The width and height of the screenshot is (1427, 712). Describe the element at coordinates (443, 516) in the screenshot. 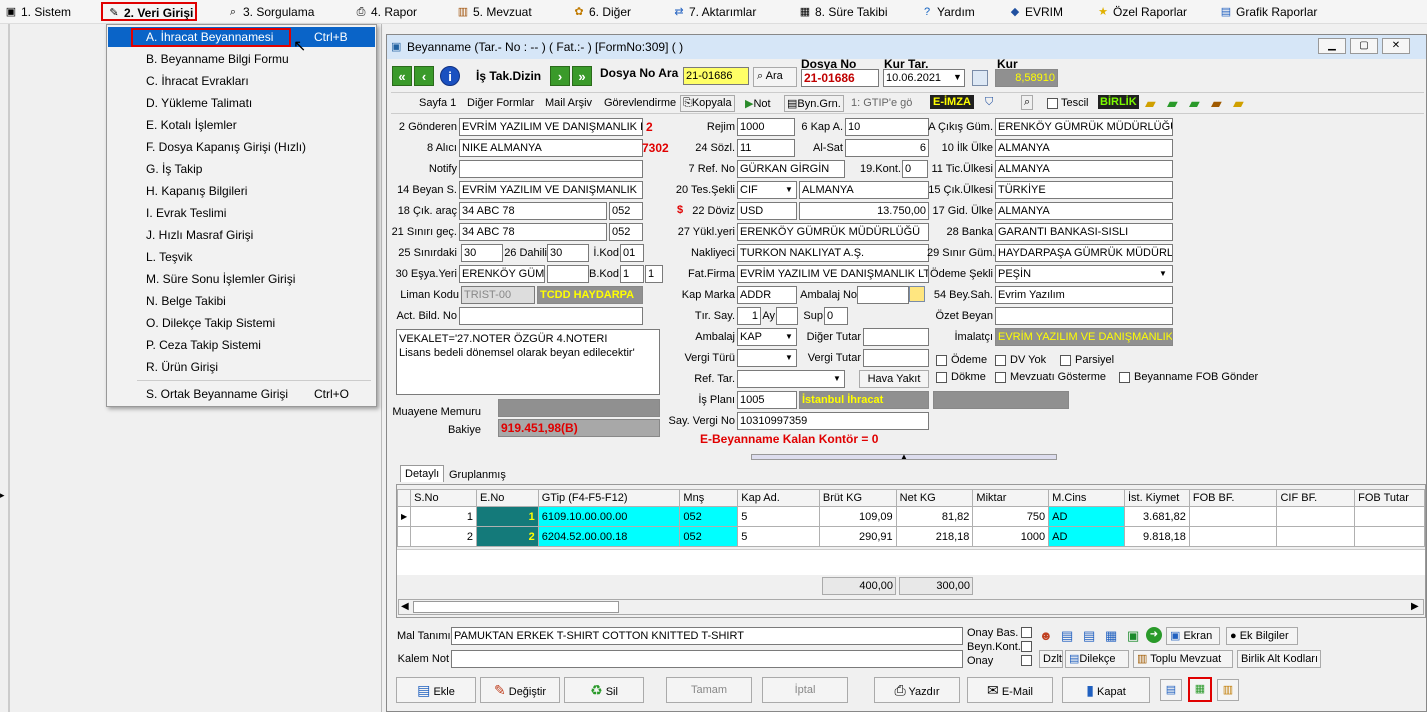

I see `table-cell: 1` at that location.